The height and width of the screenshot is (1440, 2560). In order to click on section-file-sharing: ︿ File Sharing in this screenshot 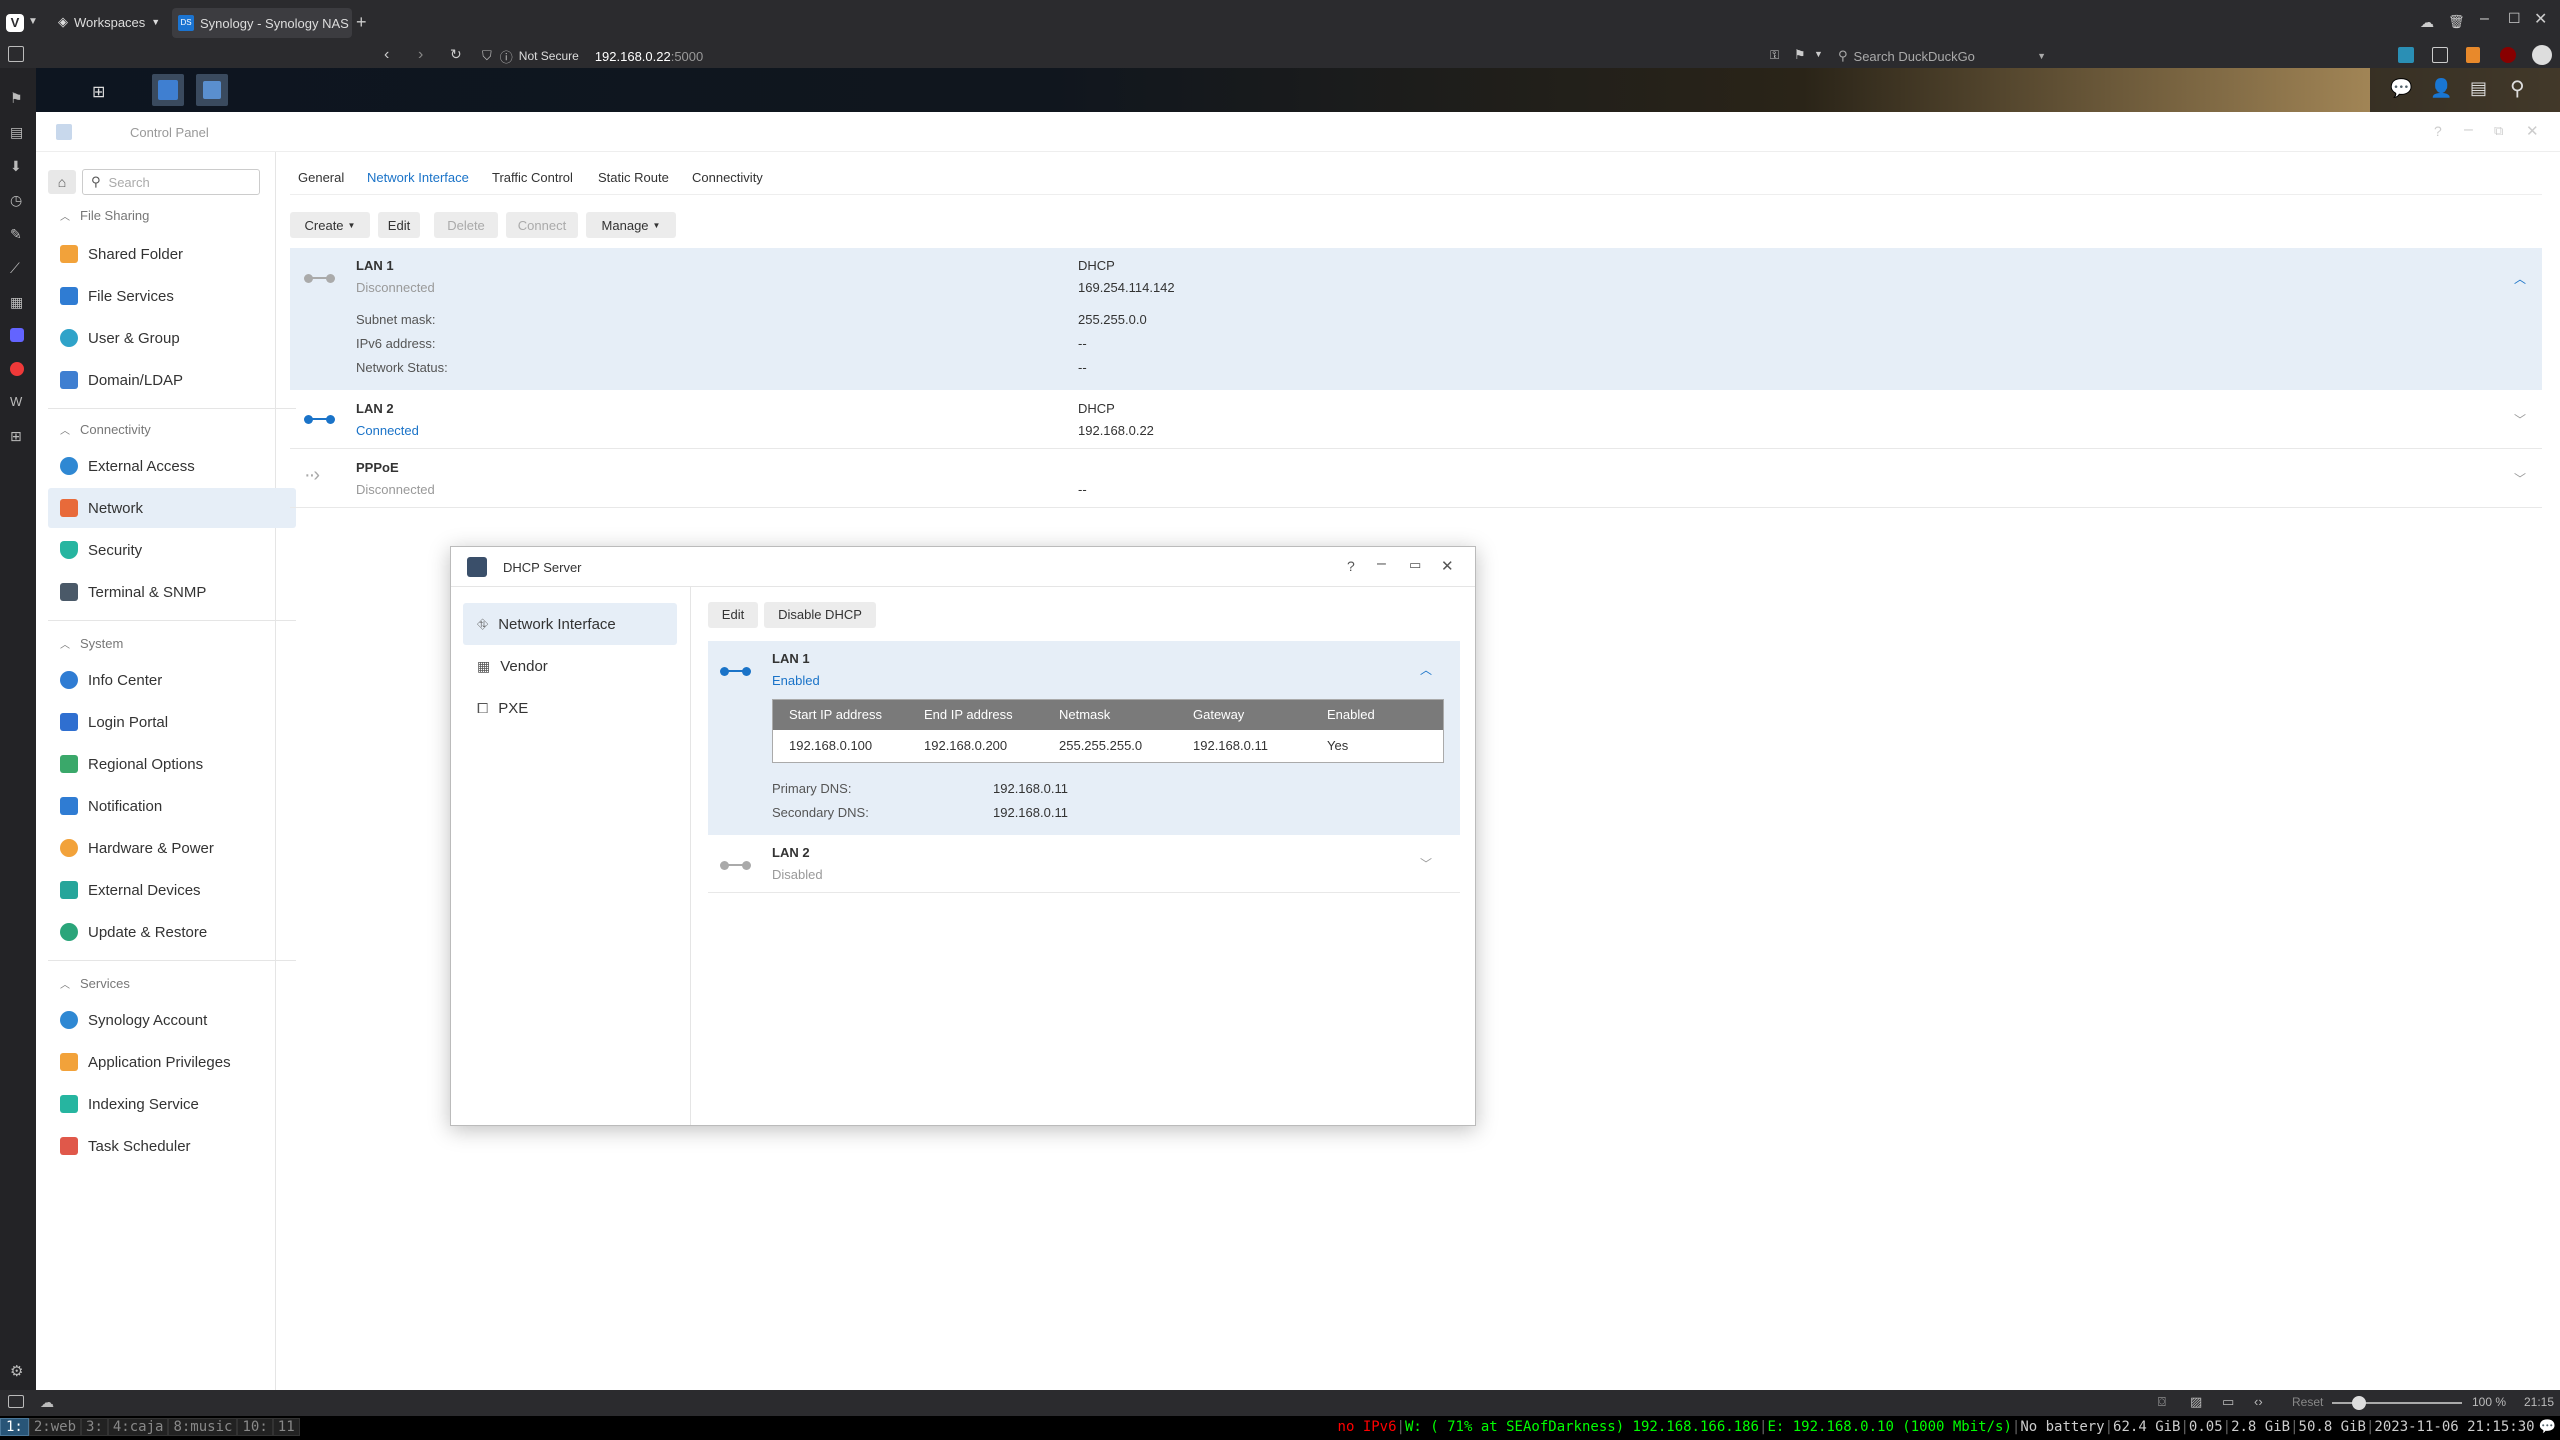, I will do `click(104, 215)`.